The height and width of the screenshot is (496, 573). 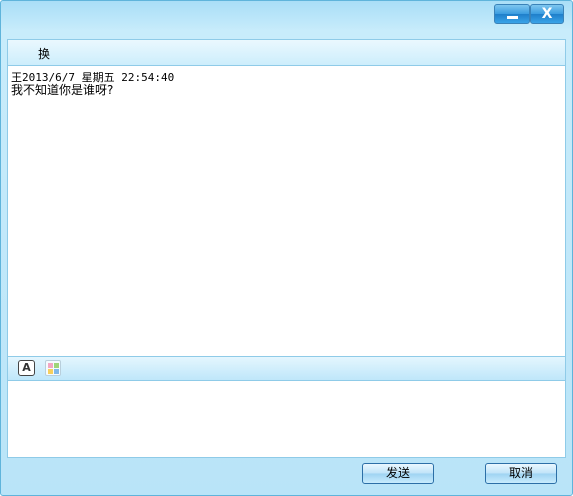 I want to click on close-icon: X, so click(x=547, y=14).